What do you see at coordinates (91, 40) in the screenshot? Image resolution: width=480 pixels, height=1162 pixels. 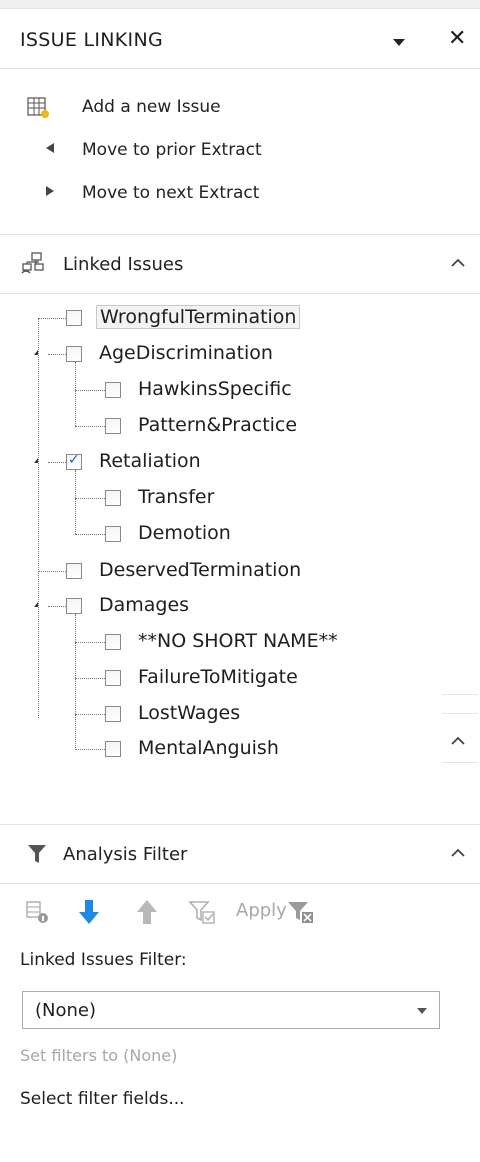 I see `panel-title: ISSUE LINKING` at bounding box center [91, 40].